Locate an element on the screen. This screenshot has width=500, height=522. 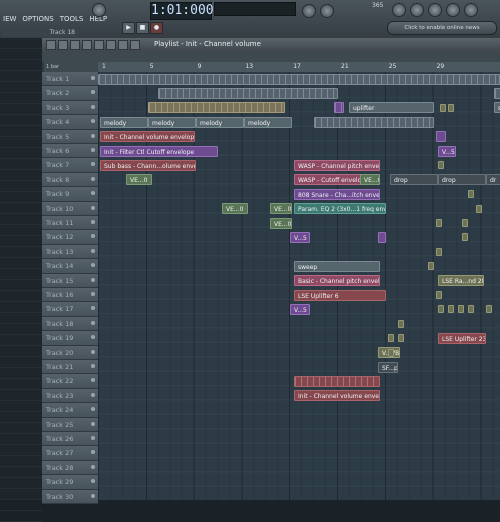
toolbar-shortcut-icon is located at coordinates (417, 10).